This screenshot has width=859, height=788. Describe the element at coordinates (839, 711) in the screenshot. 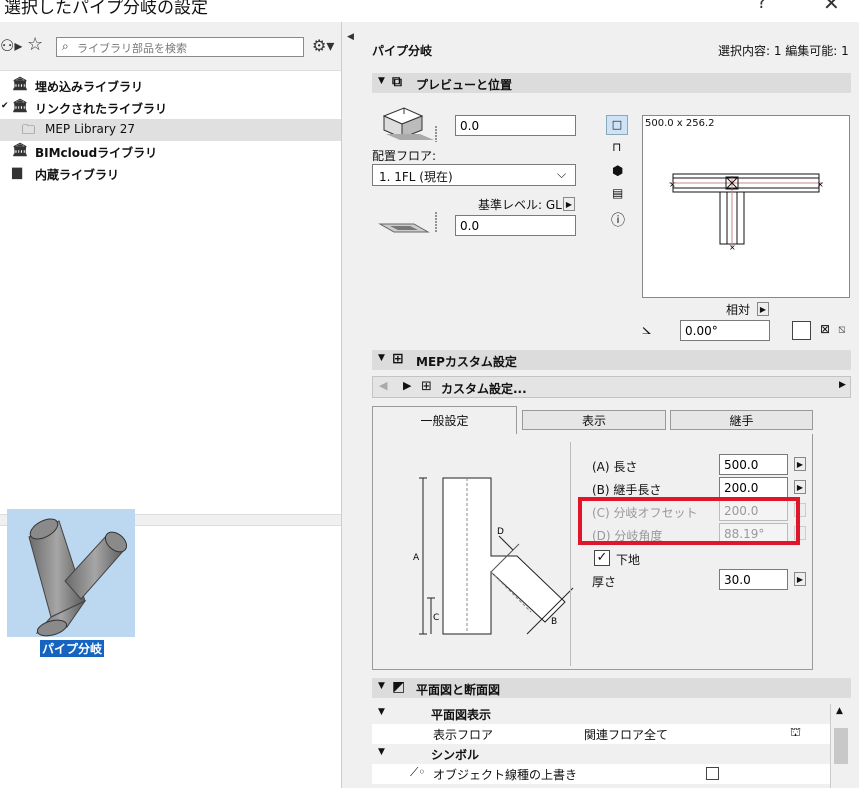

I see `scroll-up-icon: ▲` at that location.